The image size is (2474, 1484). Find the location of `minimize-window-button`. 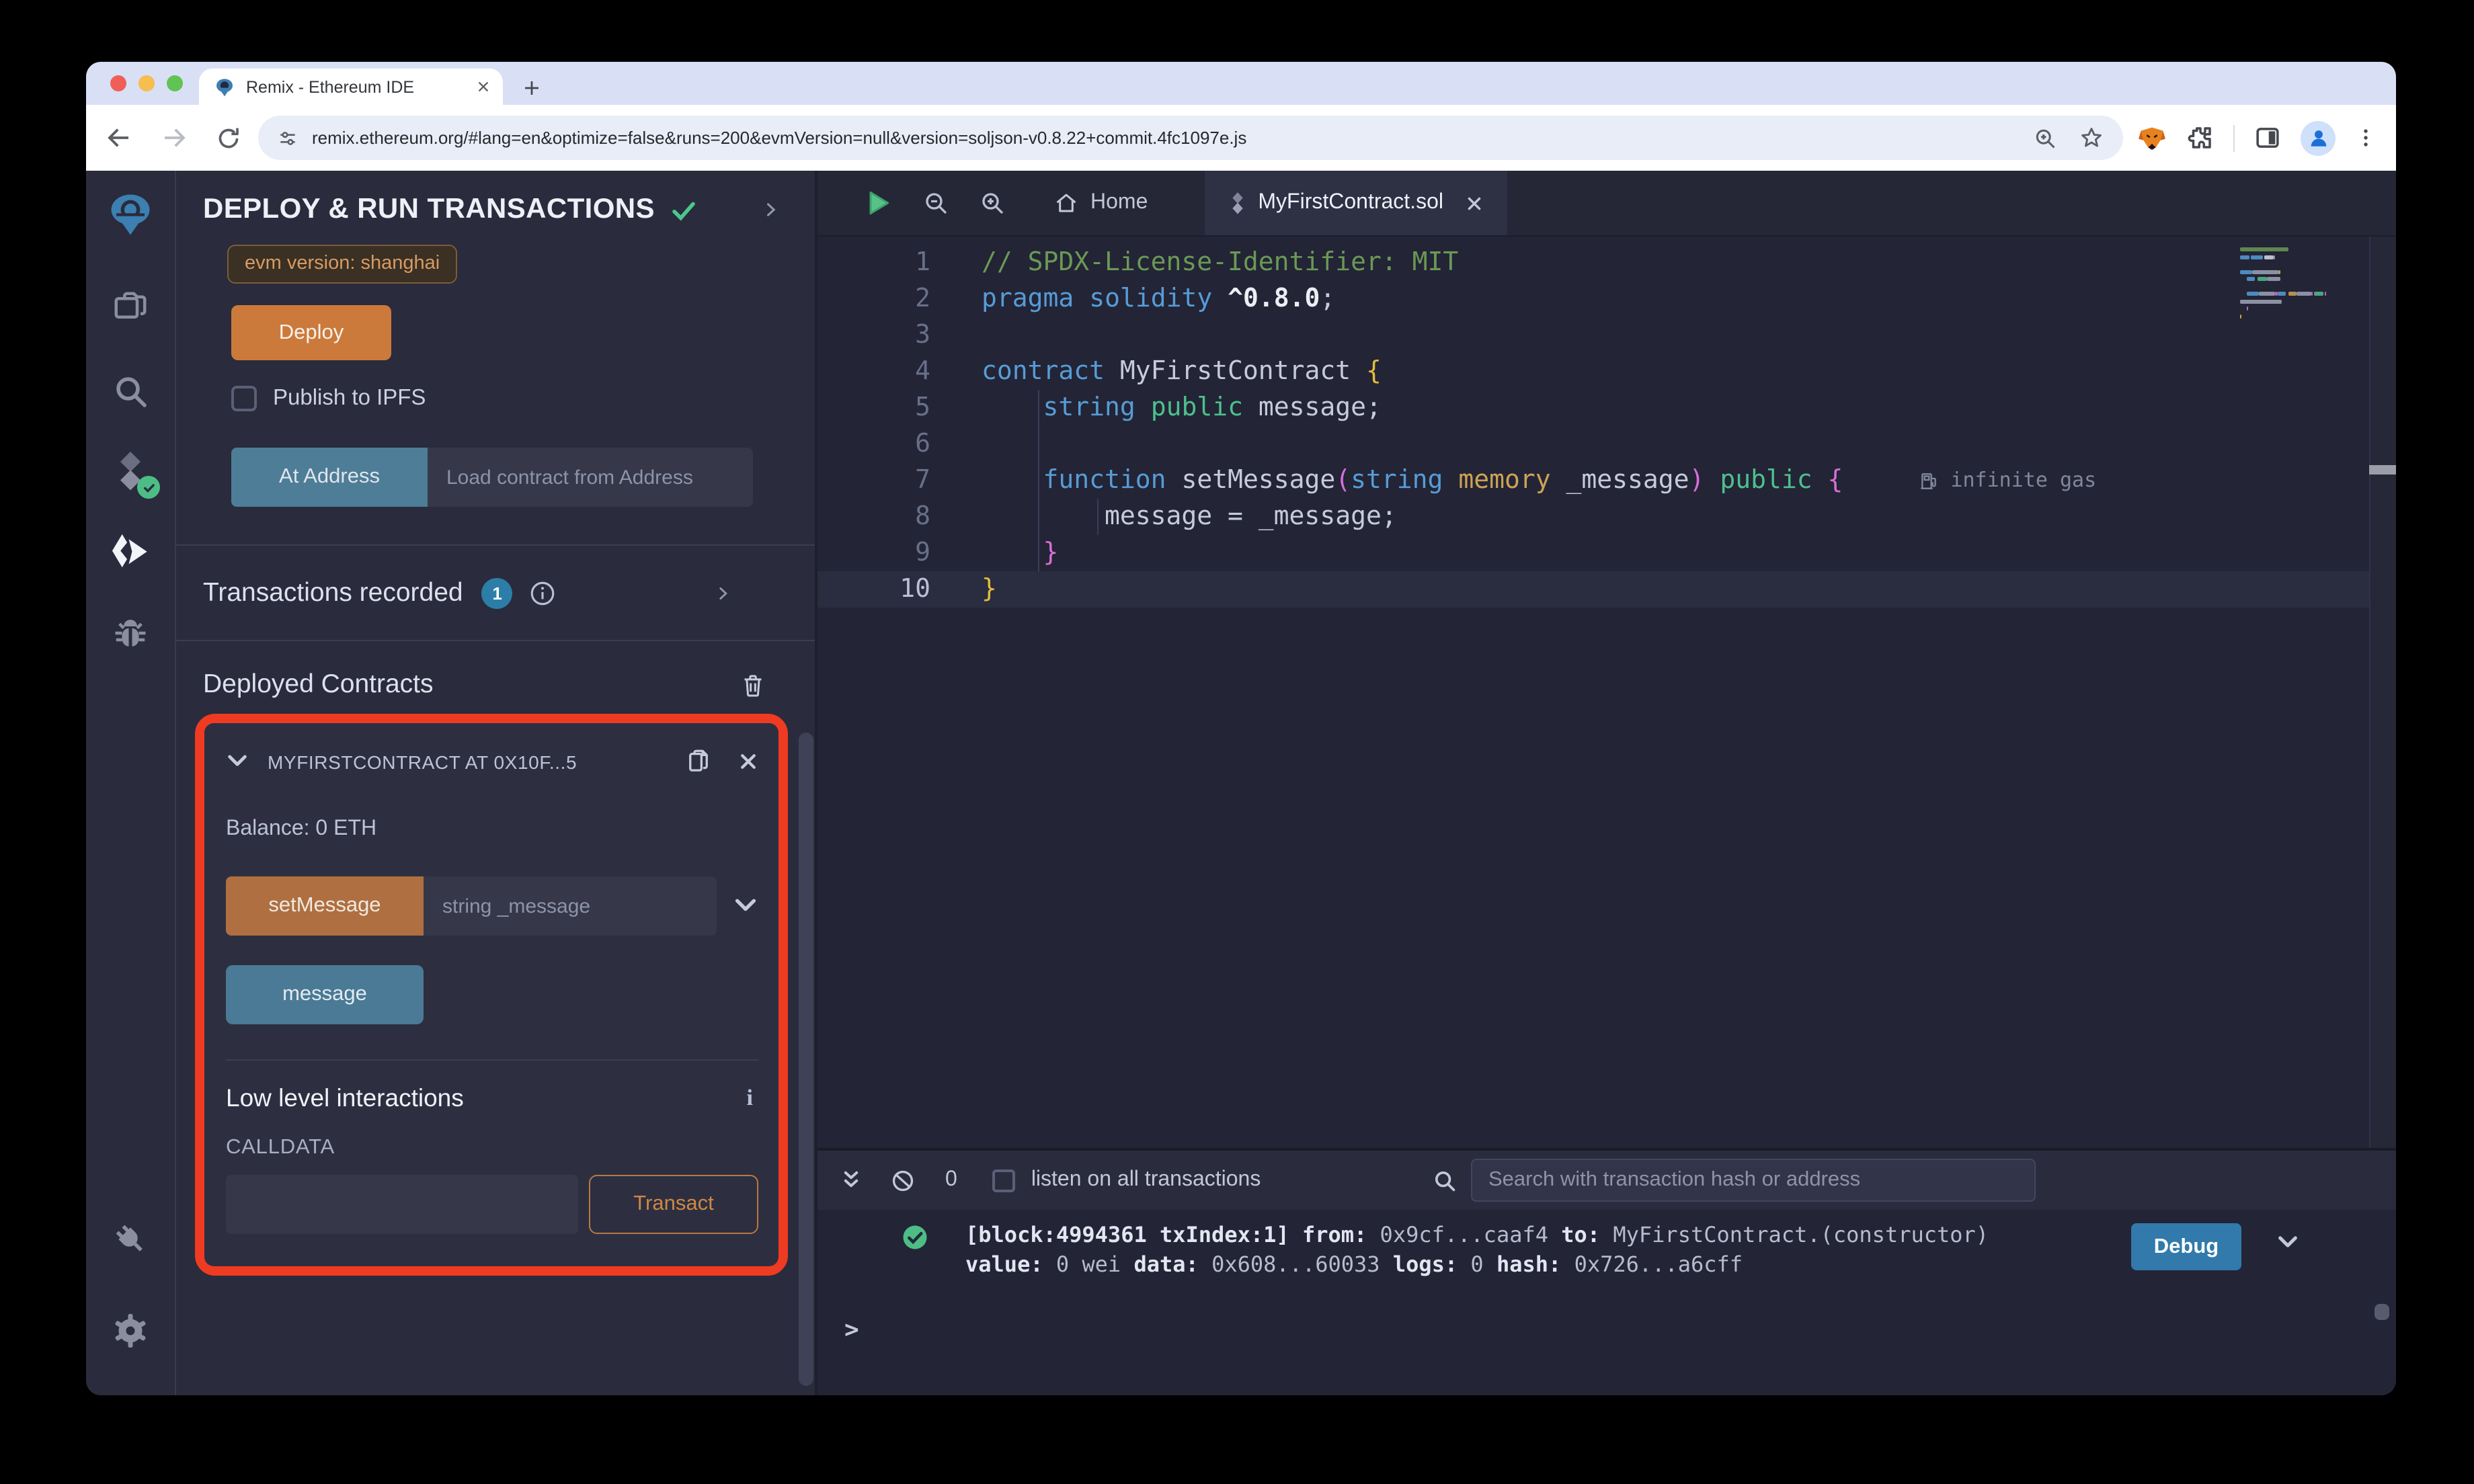

minimize-window-button is located at coordinates (146, 83).